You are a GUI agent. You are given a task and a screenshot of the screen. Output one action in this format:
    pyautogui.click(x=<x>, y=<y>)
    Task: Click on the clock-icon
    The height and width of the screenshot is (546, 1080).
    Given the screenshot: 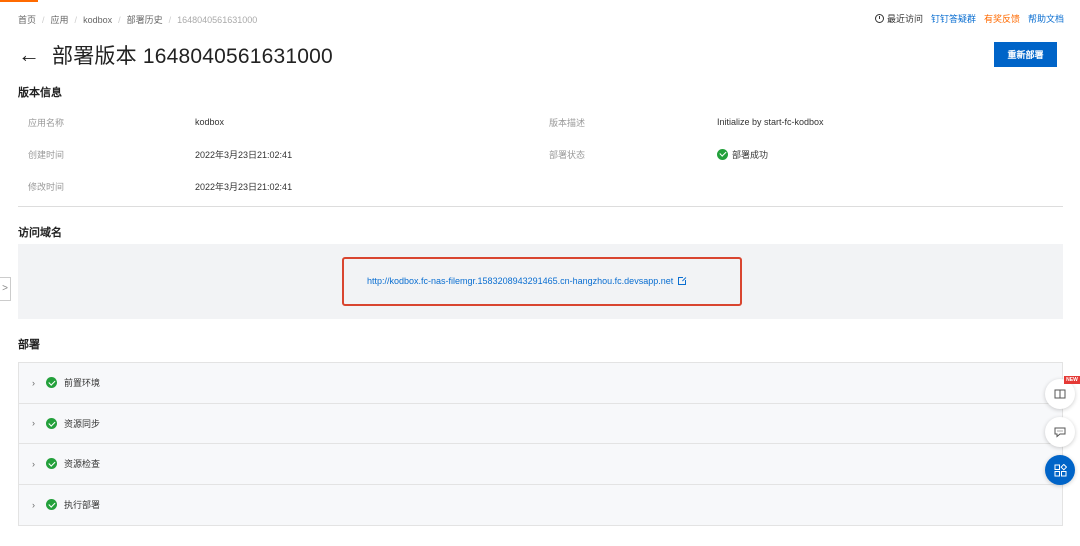 What is the action you would take?
    pyautogui.click(x=879, y=18)
    